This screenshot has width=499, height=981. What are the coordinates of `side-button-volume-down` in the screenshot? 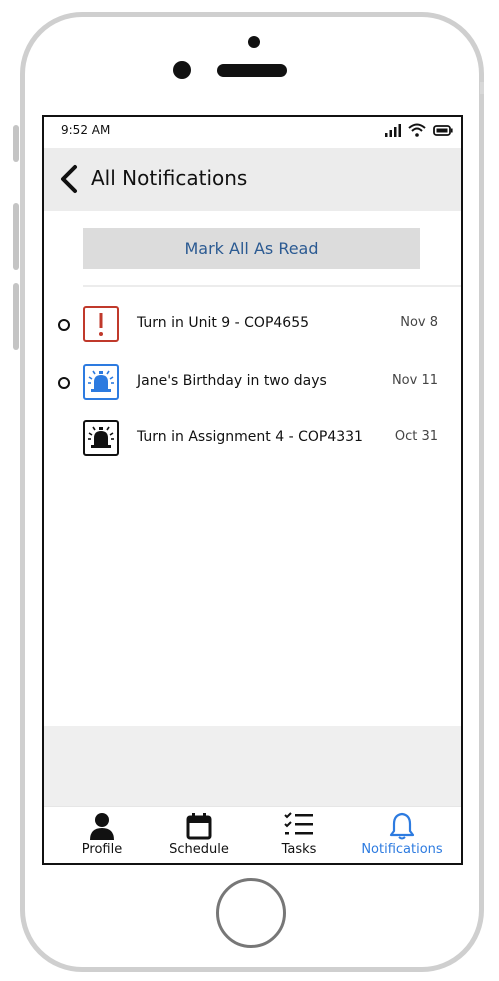 It's located at (16, 316).